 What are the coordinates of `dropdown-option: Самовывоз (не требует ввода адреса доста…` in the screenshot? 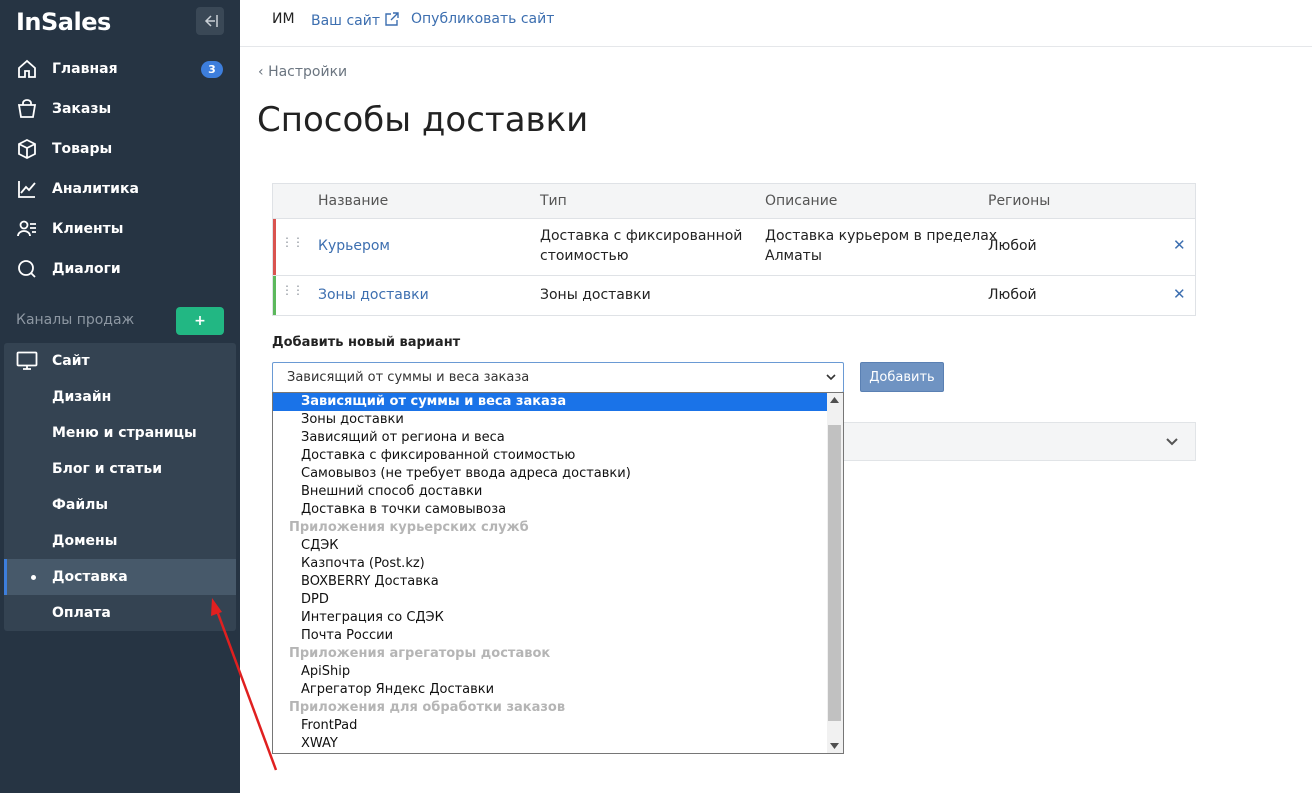 It's located at (550, 474).